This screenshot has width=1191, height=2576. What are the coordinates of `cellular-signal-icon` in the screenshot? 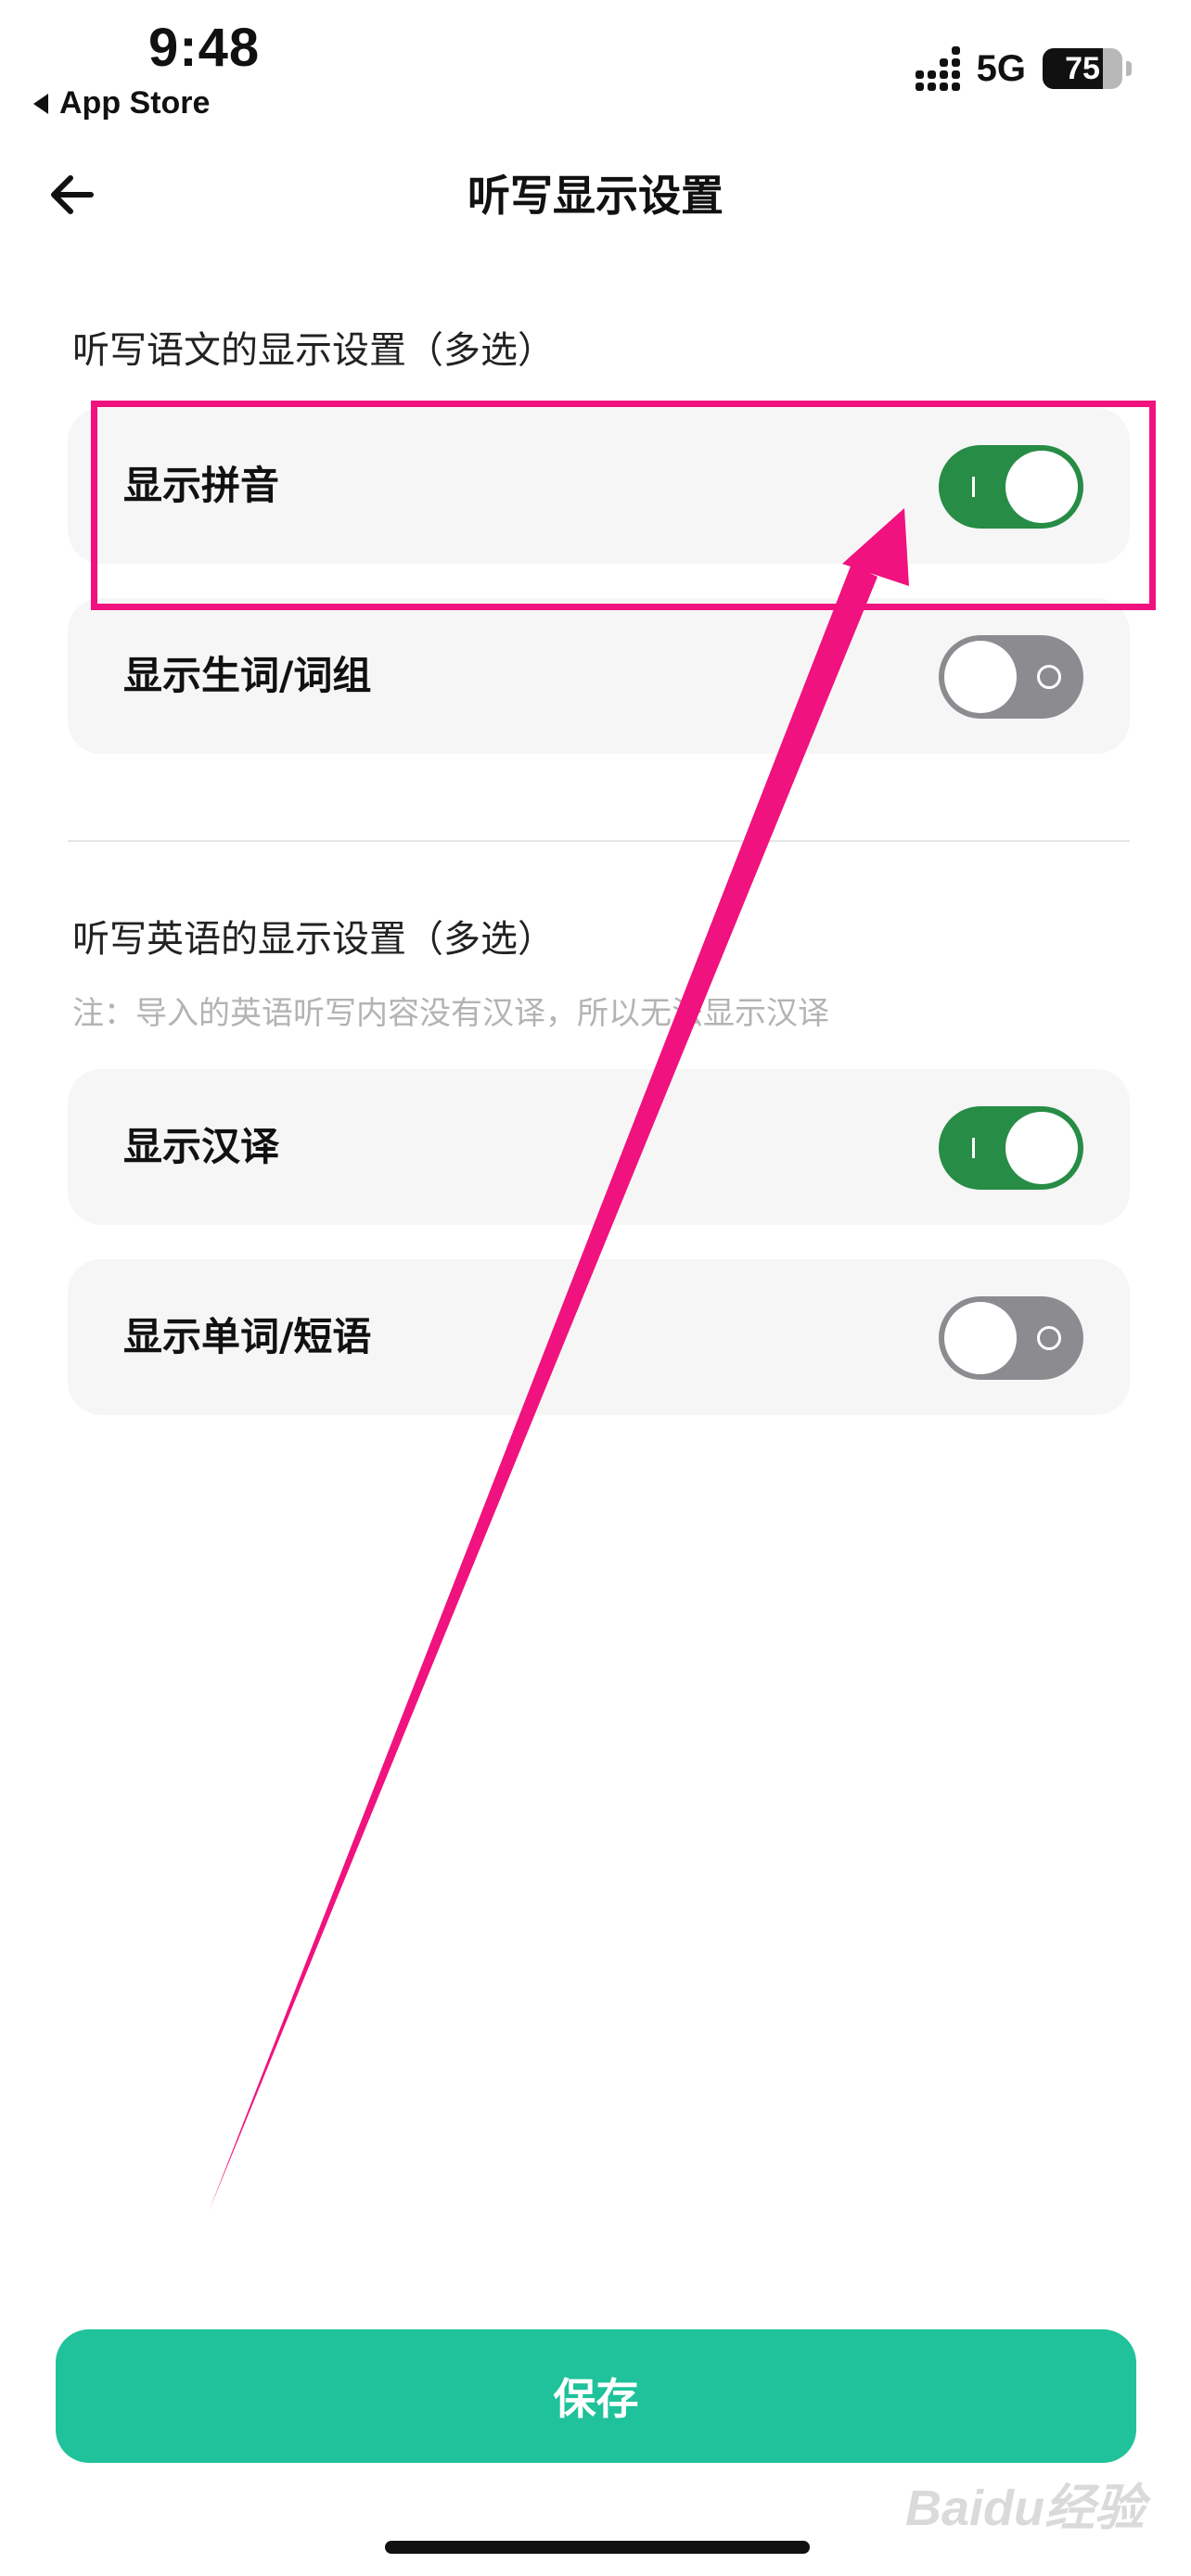 It's located at (937, 68).